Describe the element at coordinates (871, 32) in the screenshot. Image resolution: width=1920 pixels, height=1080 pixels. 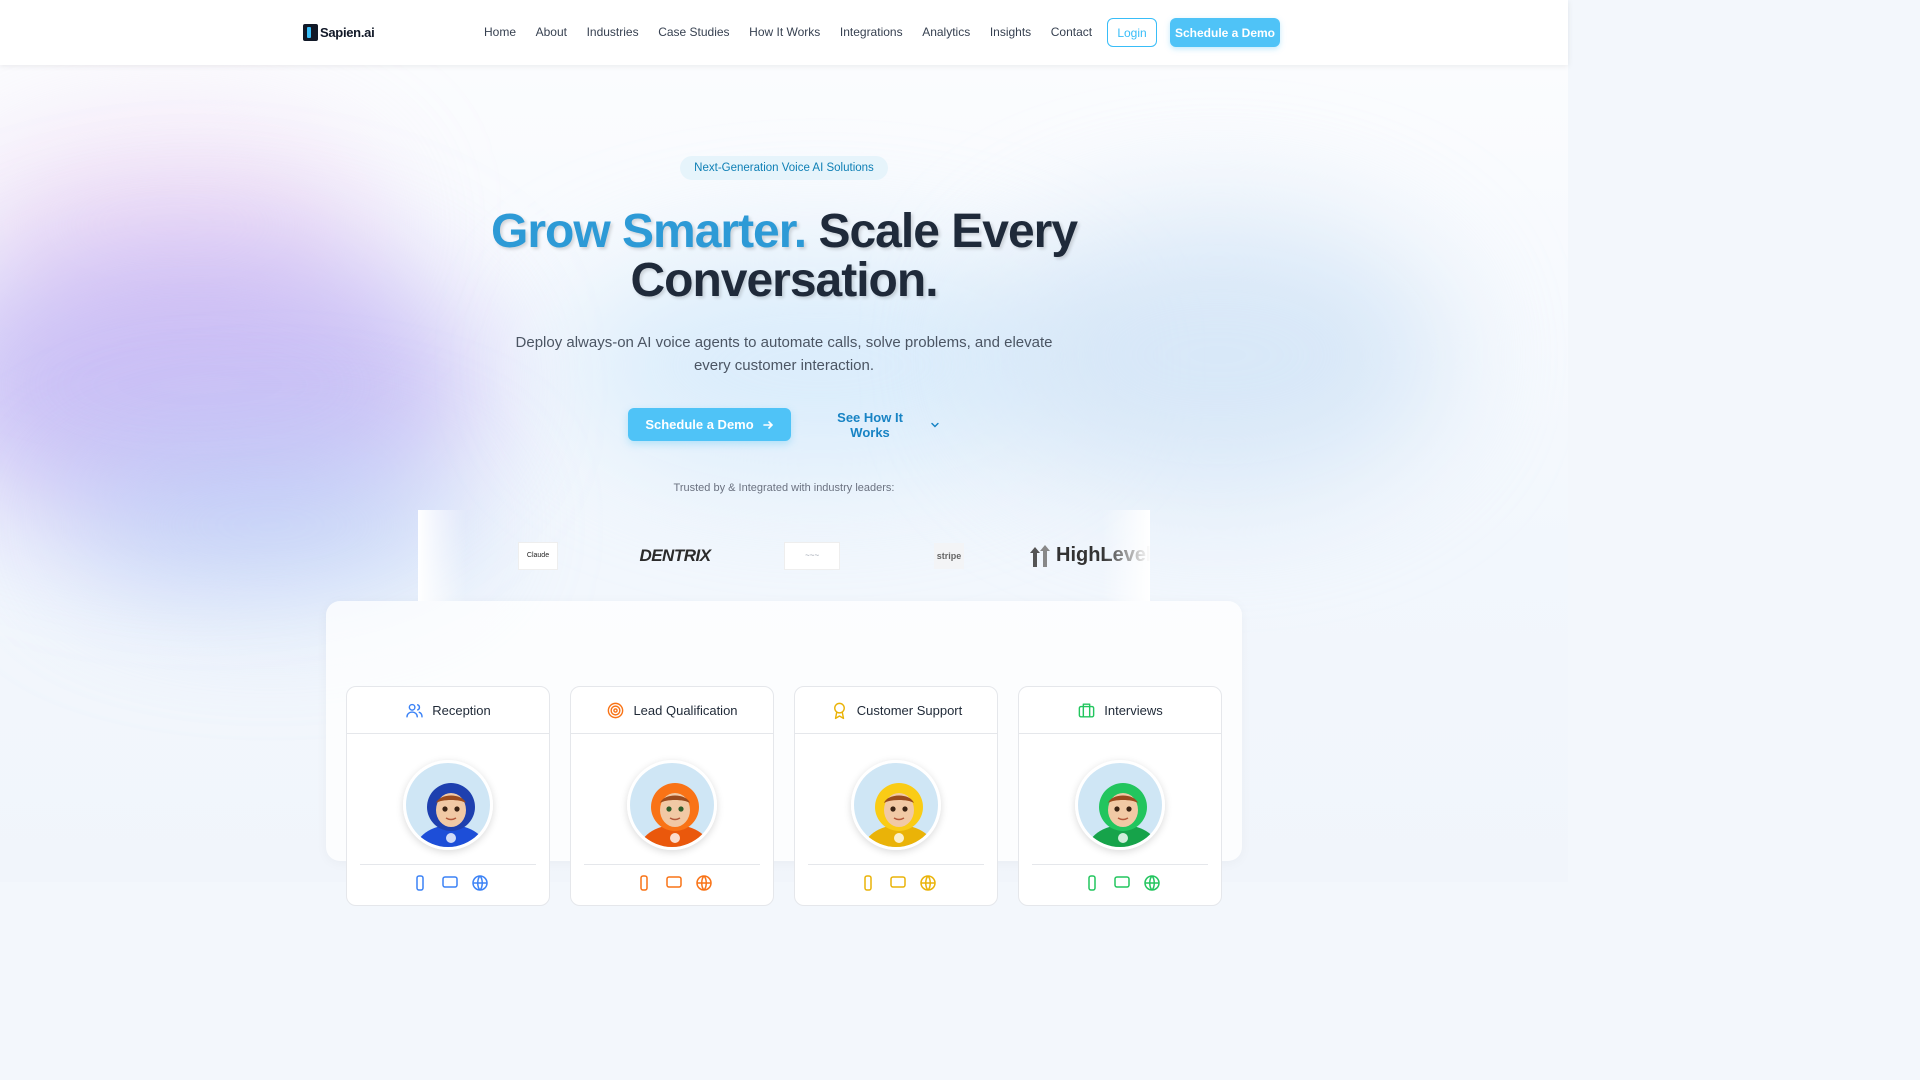
I see `nav-integrations: Integrations` at that location.